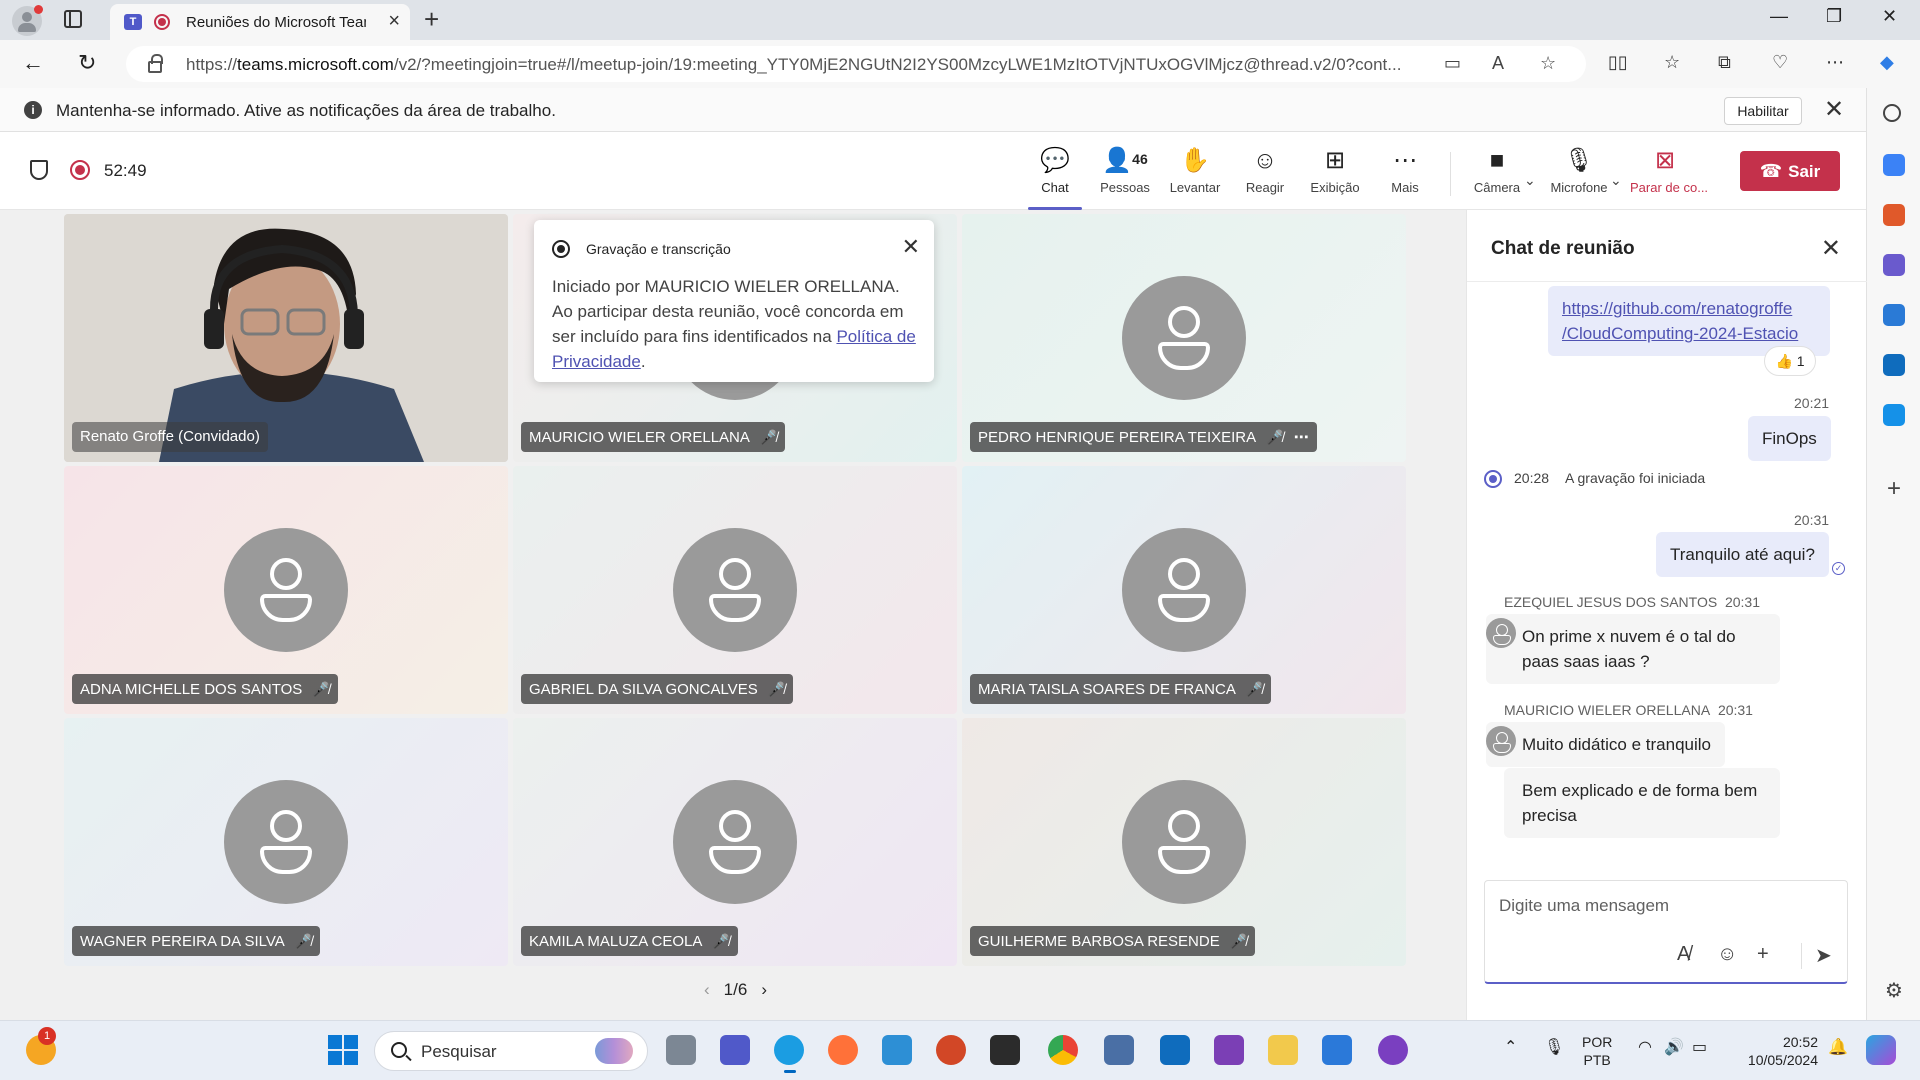 Image resolution: width=1920 pixels, height=1080 pixels. What do you see at coordinates (1195, 173) in the screenshot?
I see `raise-hand-button: ✋ Levantar` at bounding box center [1195, 173].